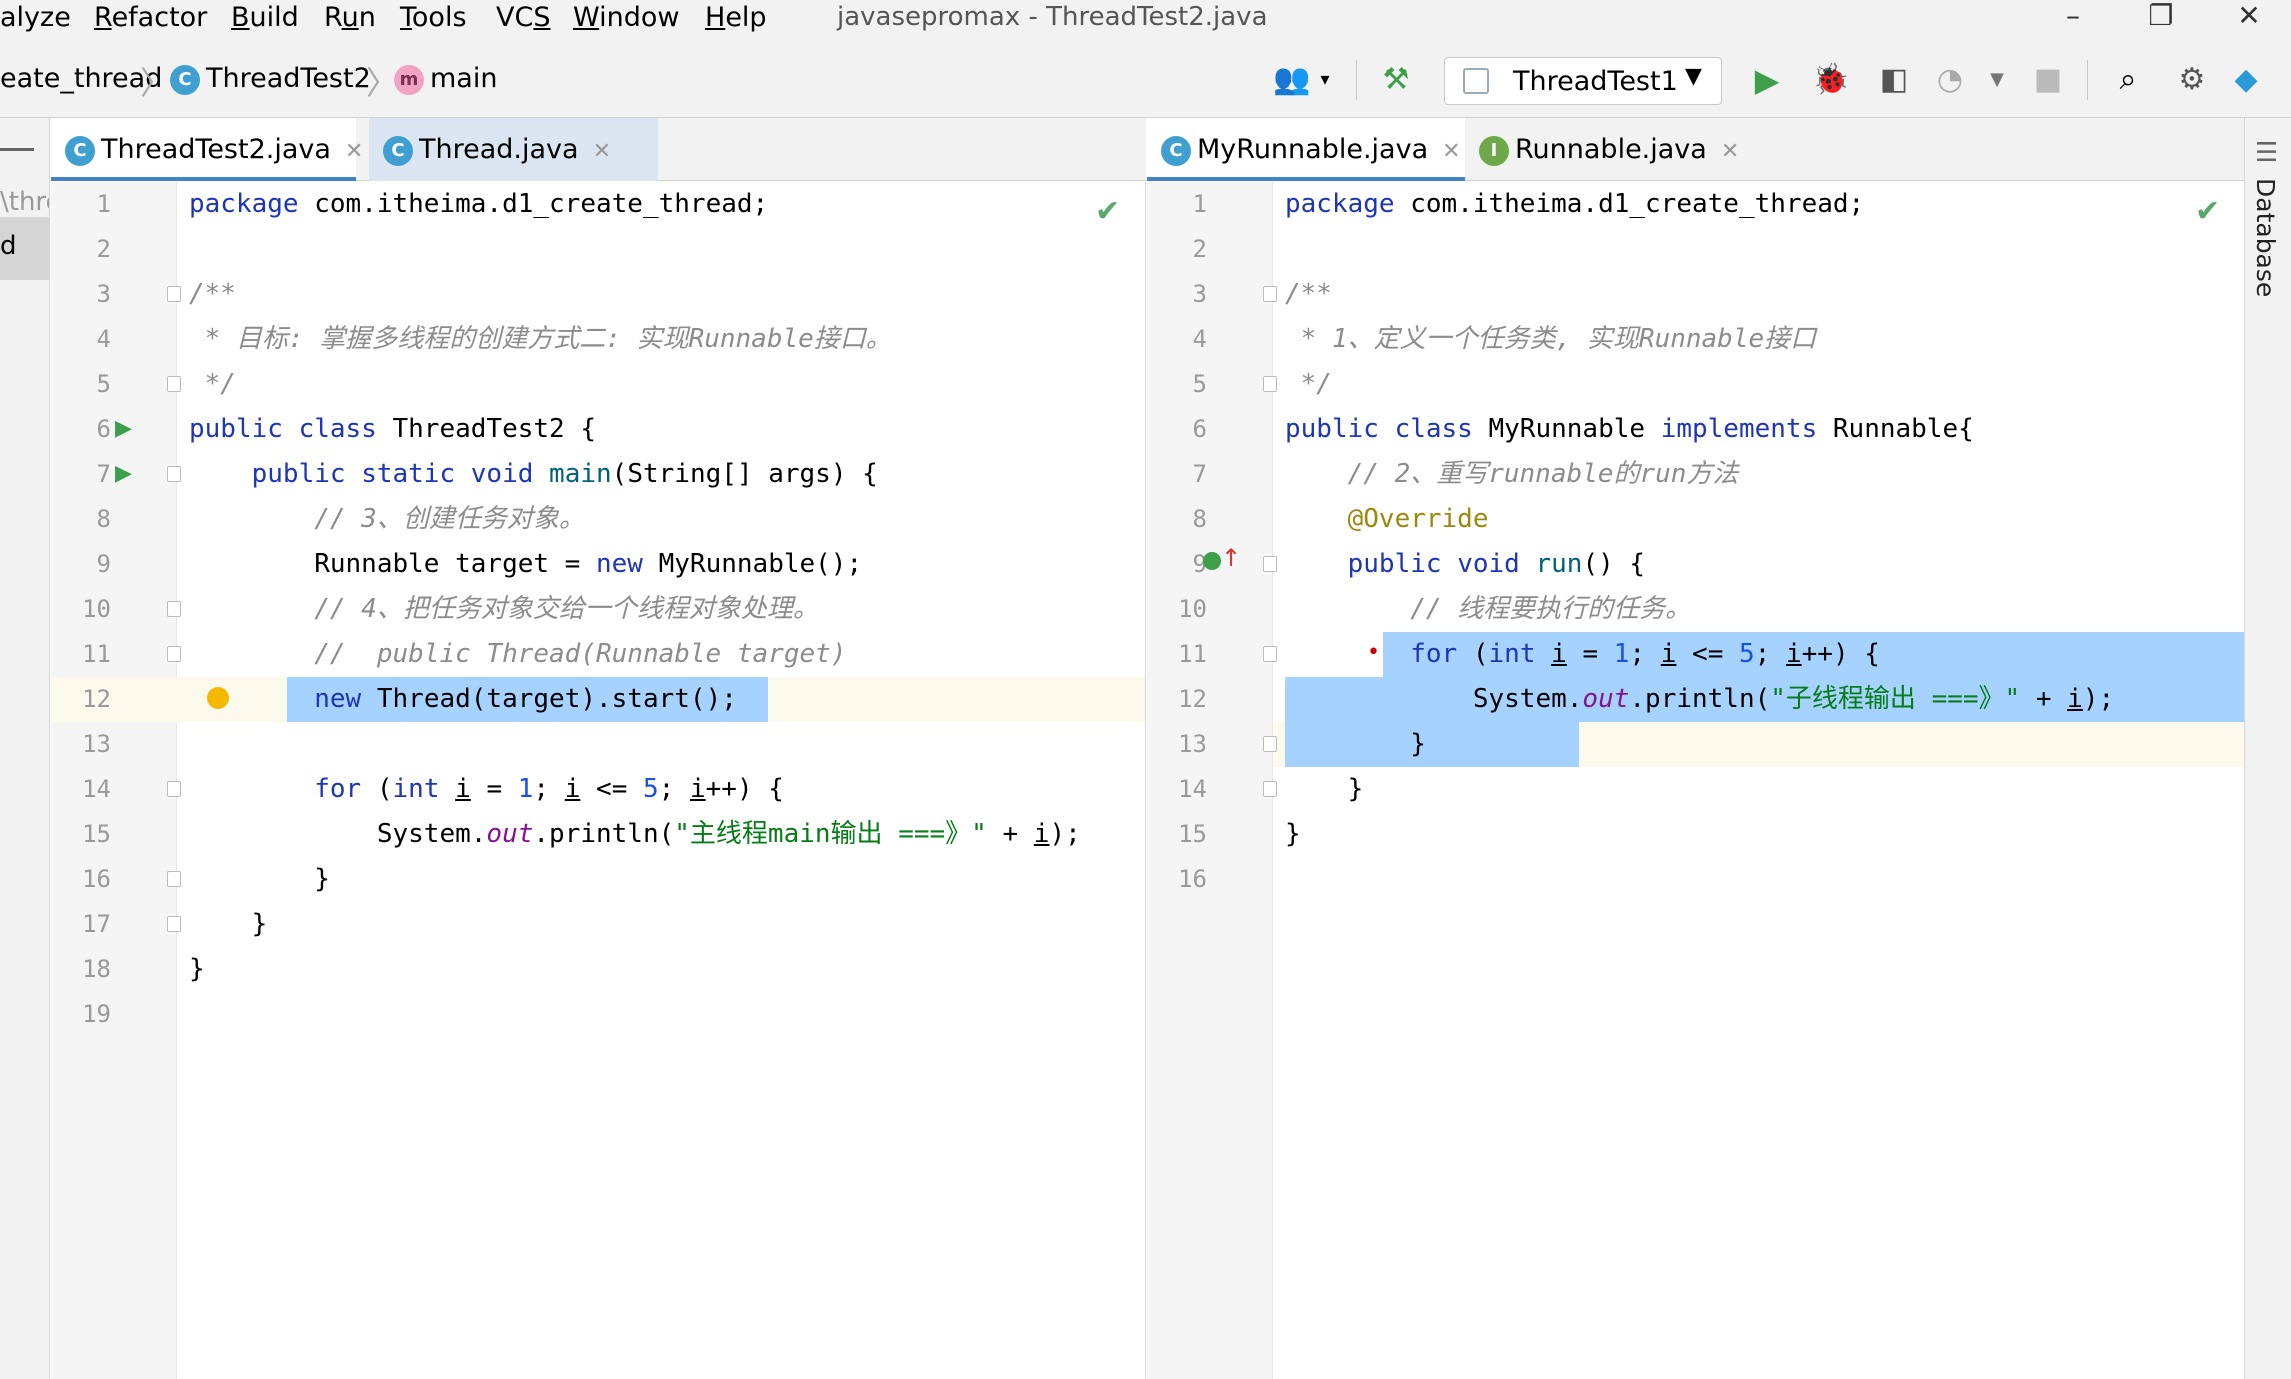 This screenshot has height=1379, width=2291. I want to click on code-line: @Override, so click(1387, 519).